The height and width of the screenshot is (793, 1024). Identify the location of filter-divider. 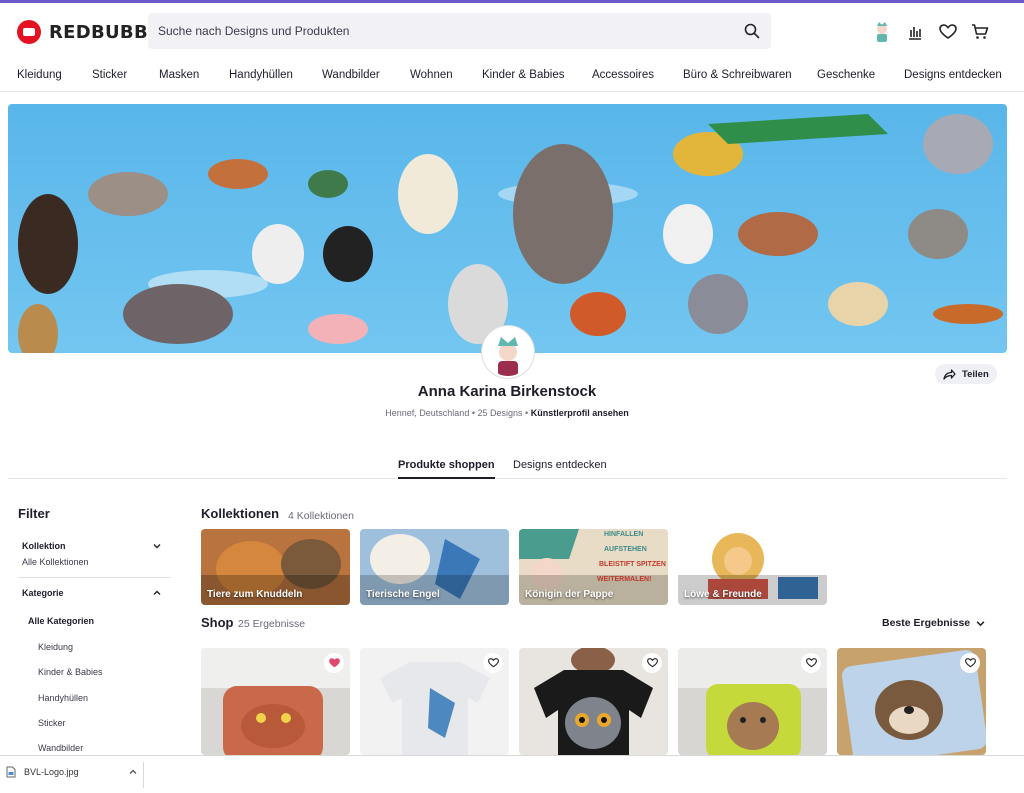
(94, 577).